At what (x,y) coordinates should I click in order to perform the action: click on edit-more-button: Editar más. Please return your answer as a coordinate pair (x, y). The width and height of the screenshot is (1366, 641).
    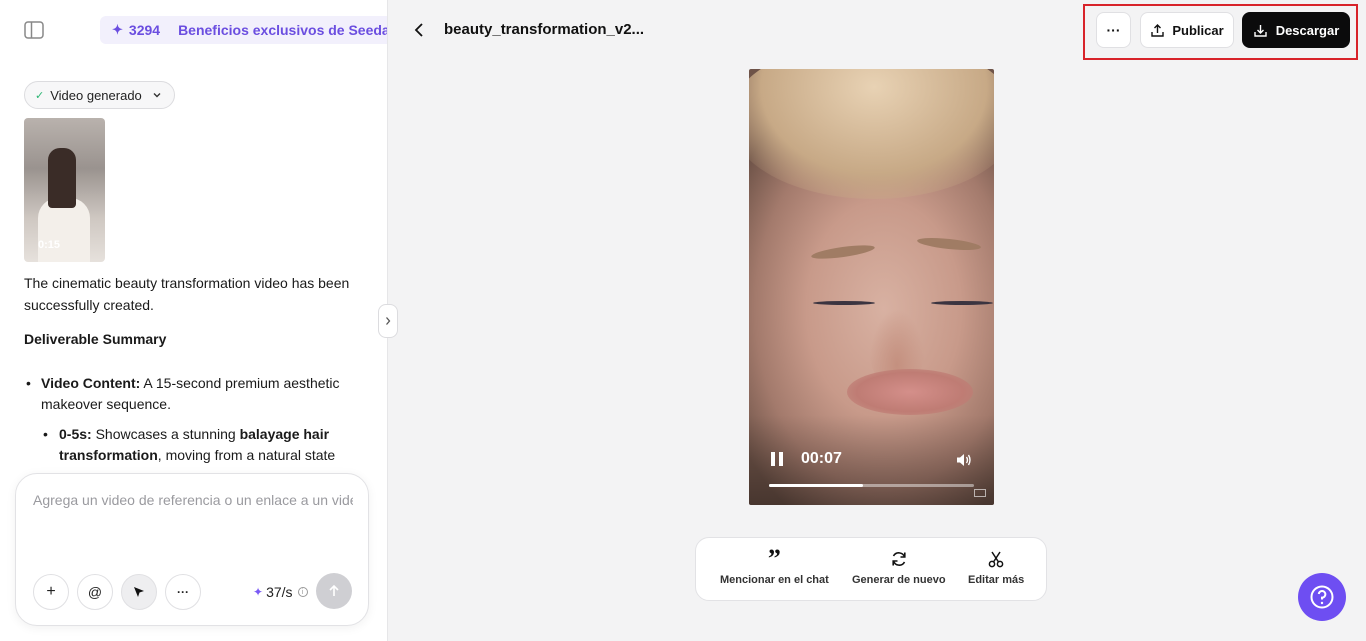
    Looking at the image, I should click on (996, 567).